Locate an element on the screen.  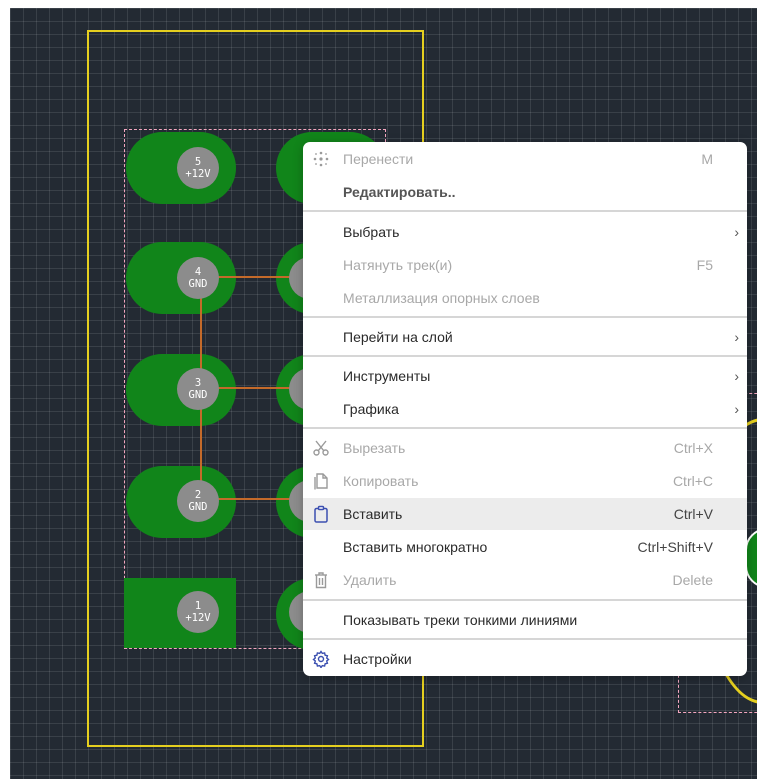
menu-item-stretch-tracks: Натянуть трек(и) F5 is located at coordinates (525, 265).